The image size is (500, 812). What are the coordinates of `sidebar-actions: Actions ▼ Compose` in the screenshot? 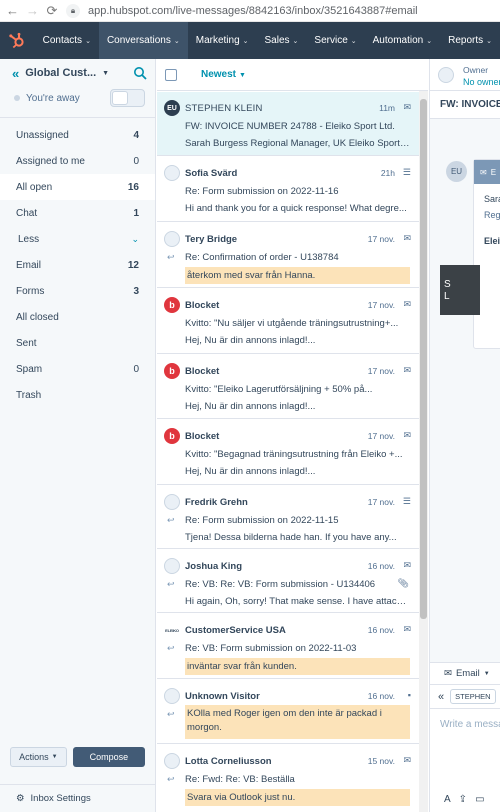 It's located at (77, 754).